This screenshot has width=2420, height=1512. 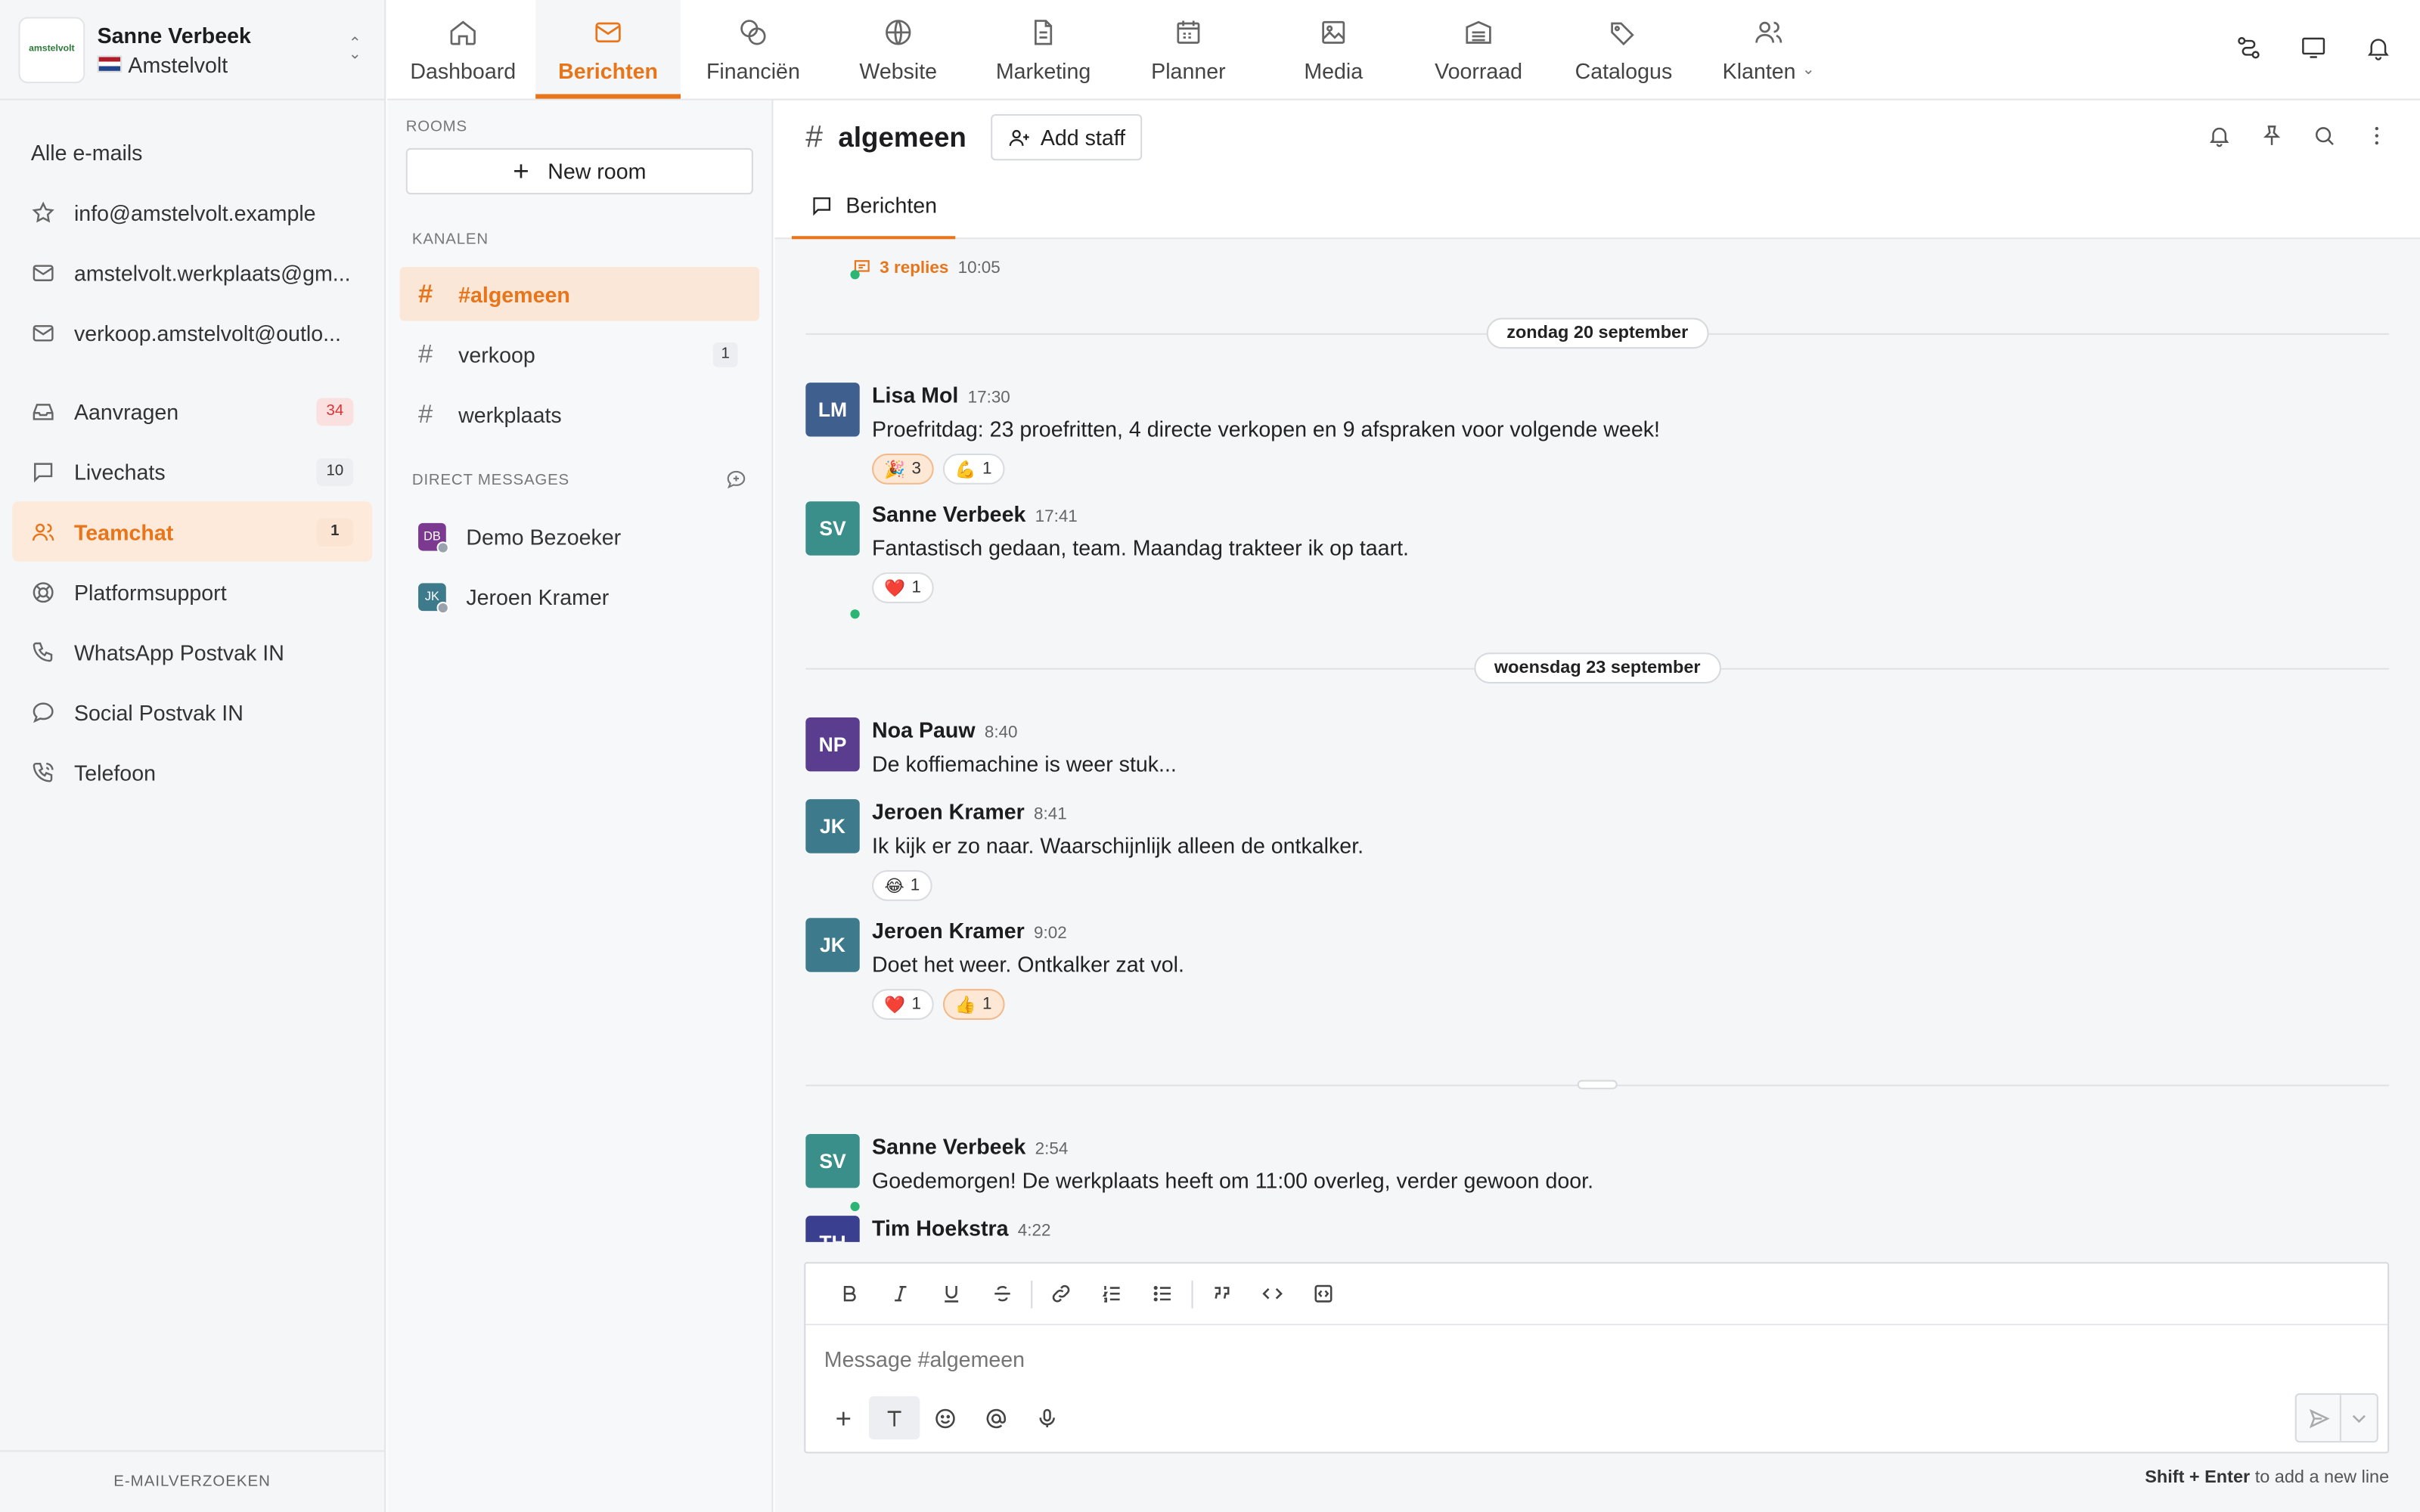 I want to click on tab-planner: Planner, so click(x=1188, y=50).